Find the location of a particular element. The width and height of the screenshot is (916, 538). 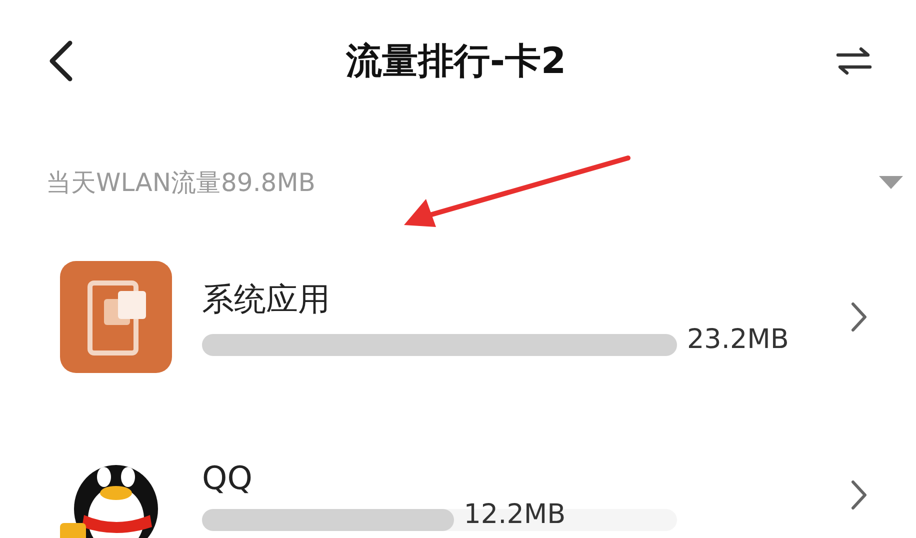

page-title: 流量排行-卡2 is located at coordinates (456, 62).